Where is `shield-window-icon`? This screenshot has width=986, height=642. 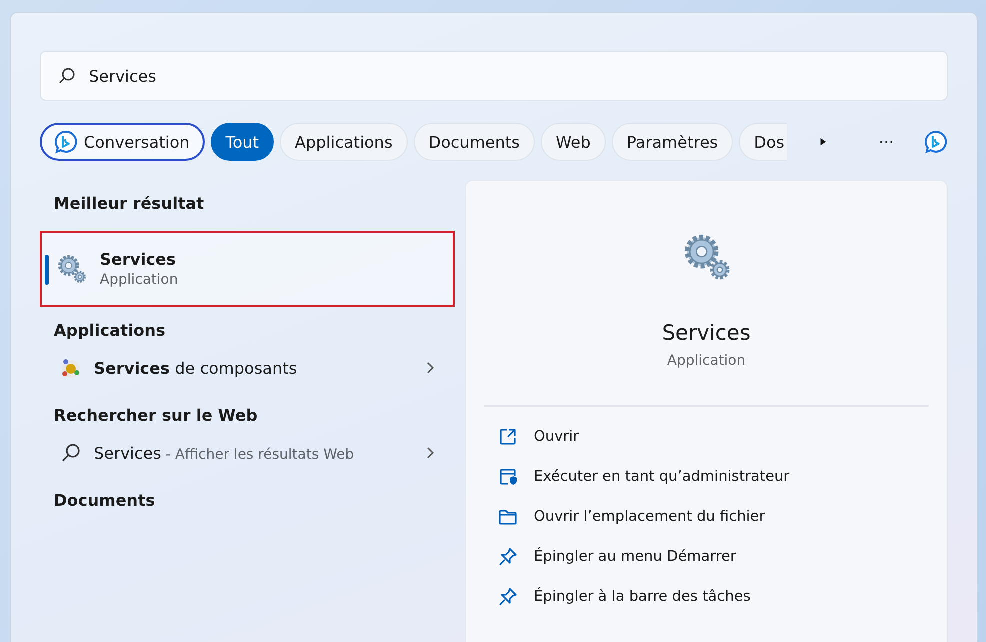 shield-window-icon is located at coordinates (508, 477).